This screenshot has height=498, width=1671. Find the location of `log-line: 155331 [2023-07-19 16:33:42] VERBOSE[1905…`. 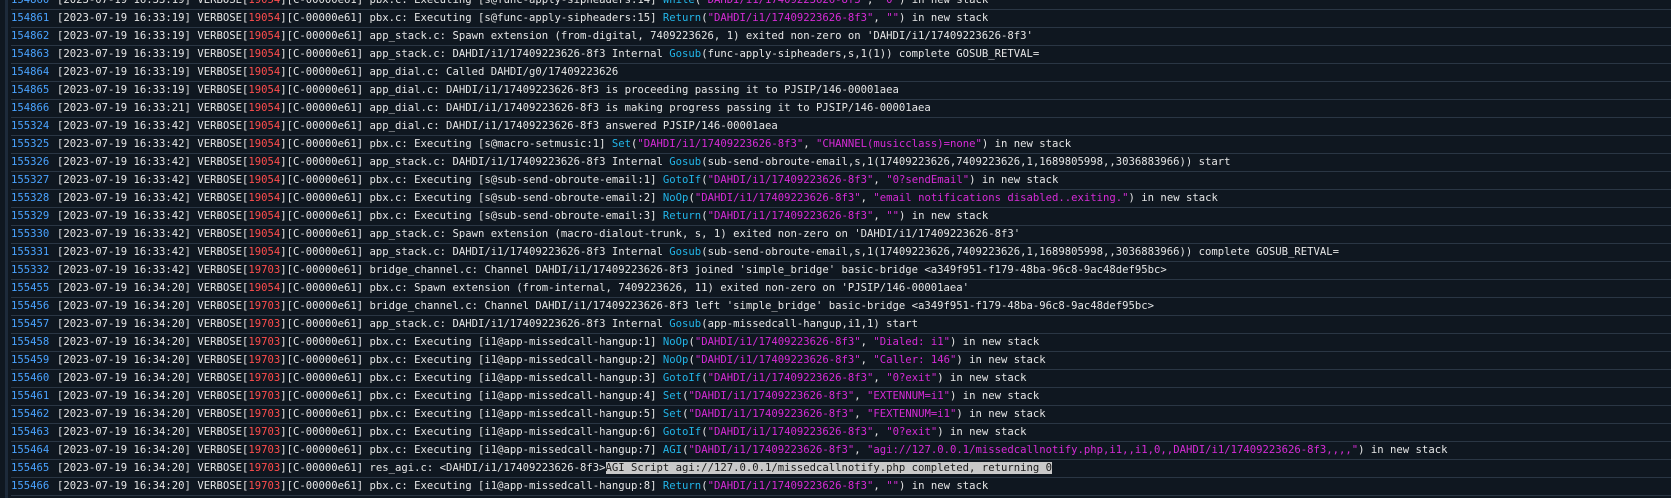

log-line: 155331 [2023-07-19 16:33:42] VERBOSE[1905… is located at coordinates (841, 253).